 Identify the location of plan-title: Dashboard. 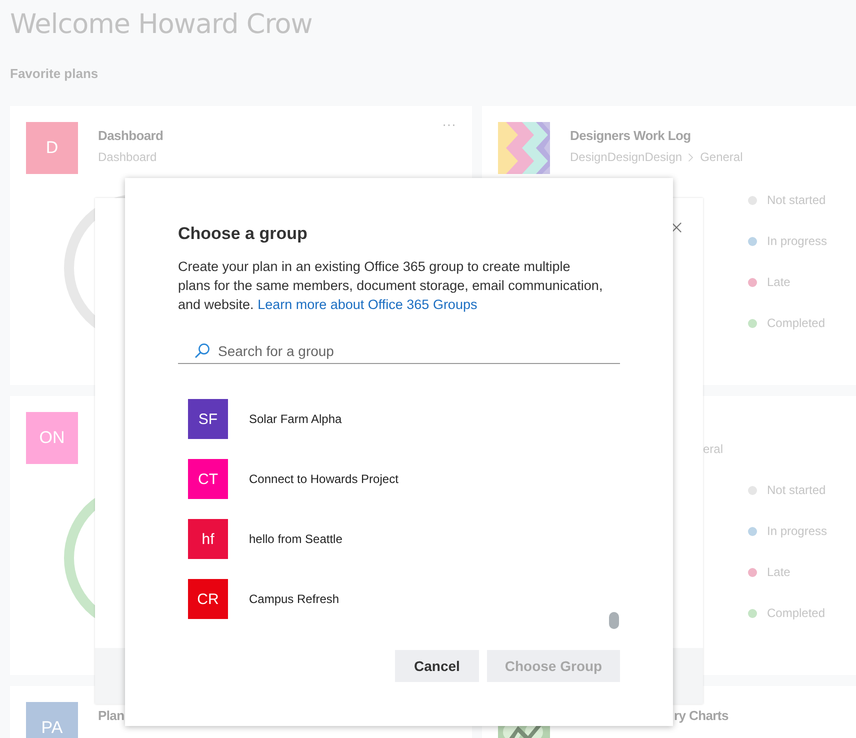
(131, 135).